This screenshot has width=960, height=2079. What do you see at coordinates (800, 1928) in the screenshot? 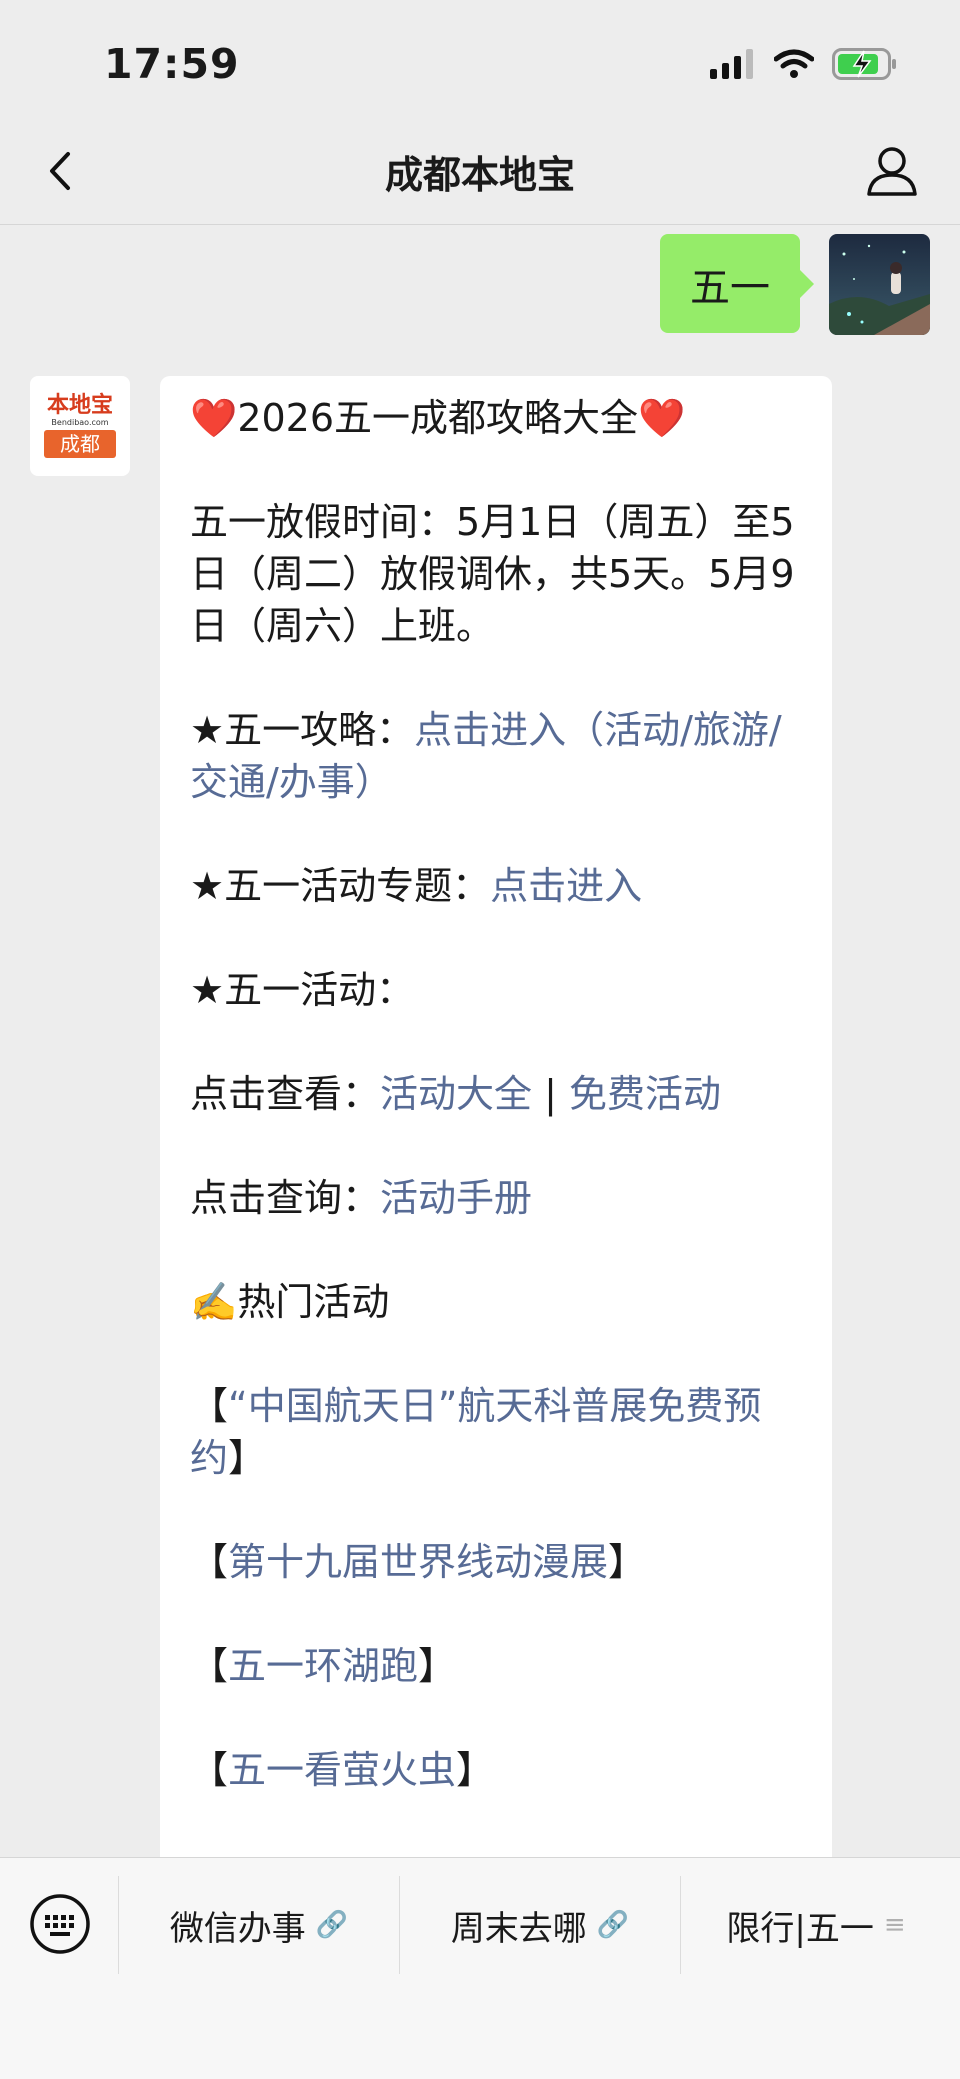
I see `menu-item-label: 限行|五一` at bounding box center [800, 1928].